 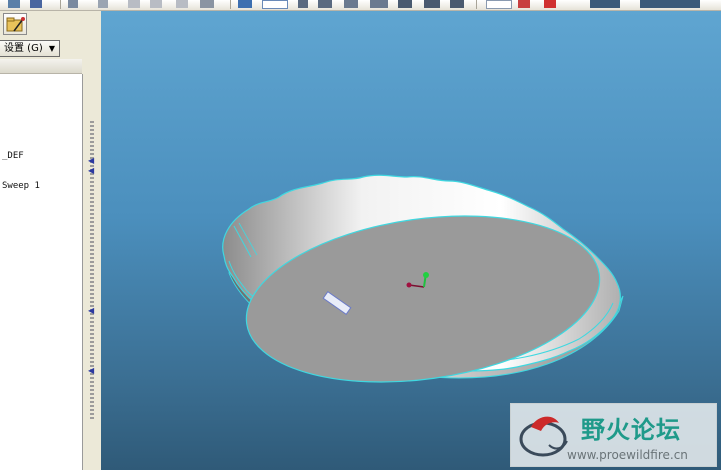 What do you see at coordinates (103, 4) in the screenshot?
I see `redo-icon` at bounding box center [103, 4].